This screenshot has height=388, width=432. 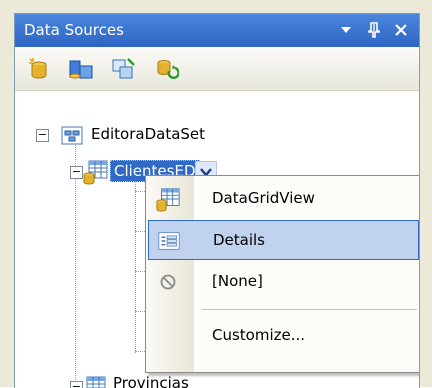 What do you see at coordinates (42, 135) in the screenshot?
I see `tree-expander-root: −` at bounding box center [42, 135].